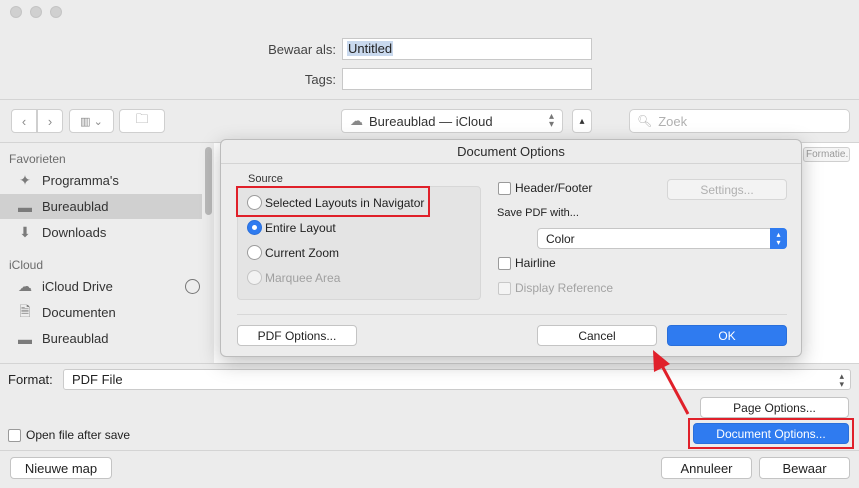  What do you see at coordinates (429, 363) in the screenshot?
I see `browser-divider` at bounding box center [429, 363].